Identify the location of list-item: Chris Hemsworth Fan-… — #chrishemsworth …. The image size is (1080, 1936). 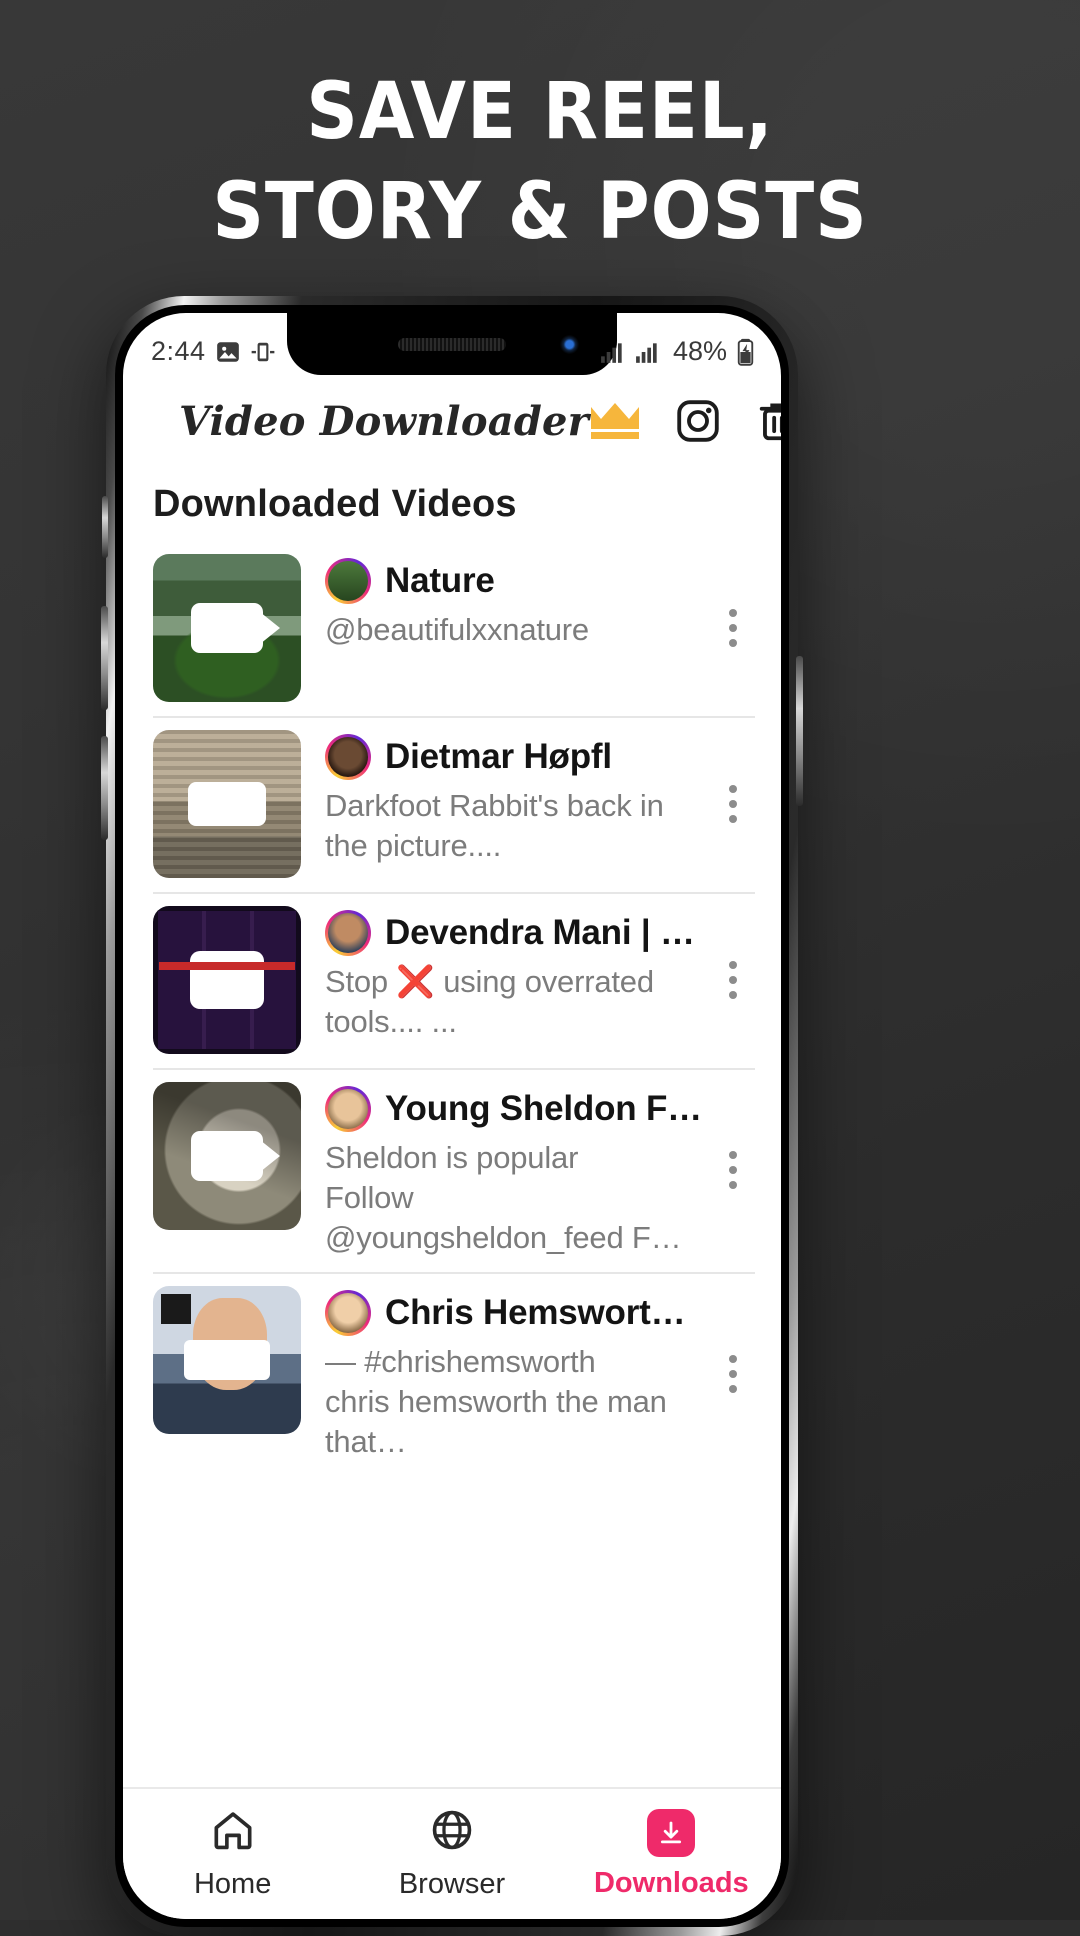
(452, 1374).